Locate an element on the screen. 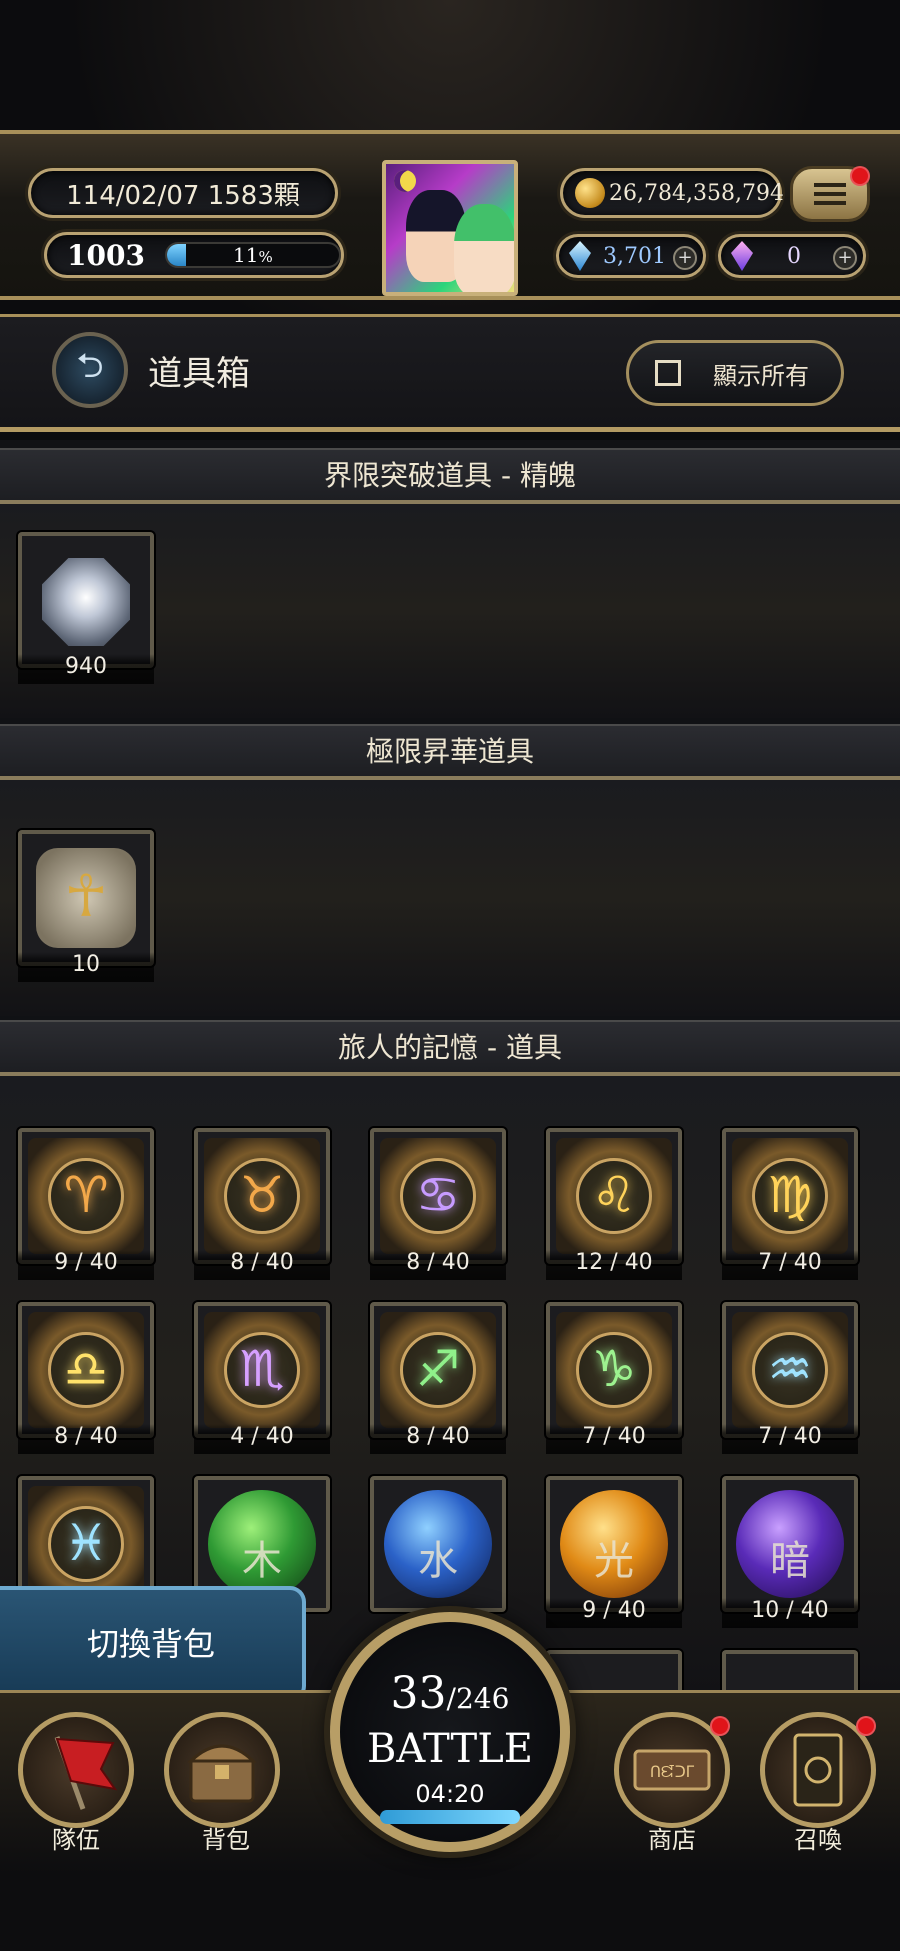 The image size is (900, 1951). player-level-panel: 1003 11% is located at coordinates (194, 255).